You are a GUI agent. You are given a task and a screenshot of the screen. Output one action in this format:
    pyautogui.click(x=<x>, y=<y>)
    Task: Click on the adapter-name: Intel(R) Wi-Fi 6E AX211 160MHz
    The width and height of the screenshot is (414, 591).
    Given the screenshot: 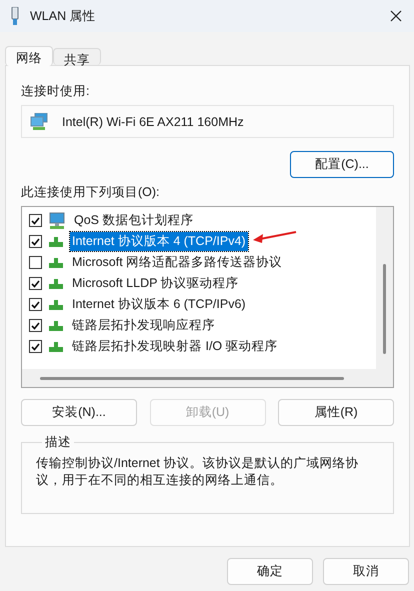 What is the action you would take?
    pyautogui.click(x=153, y=121)
    